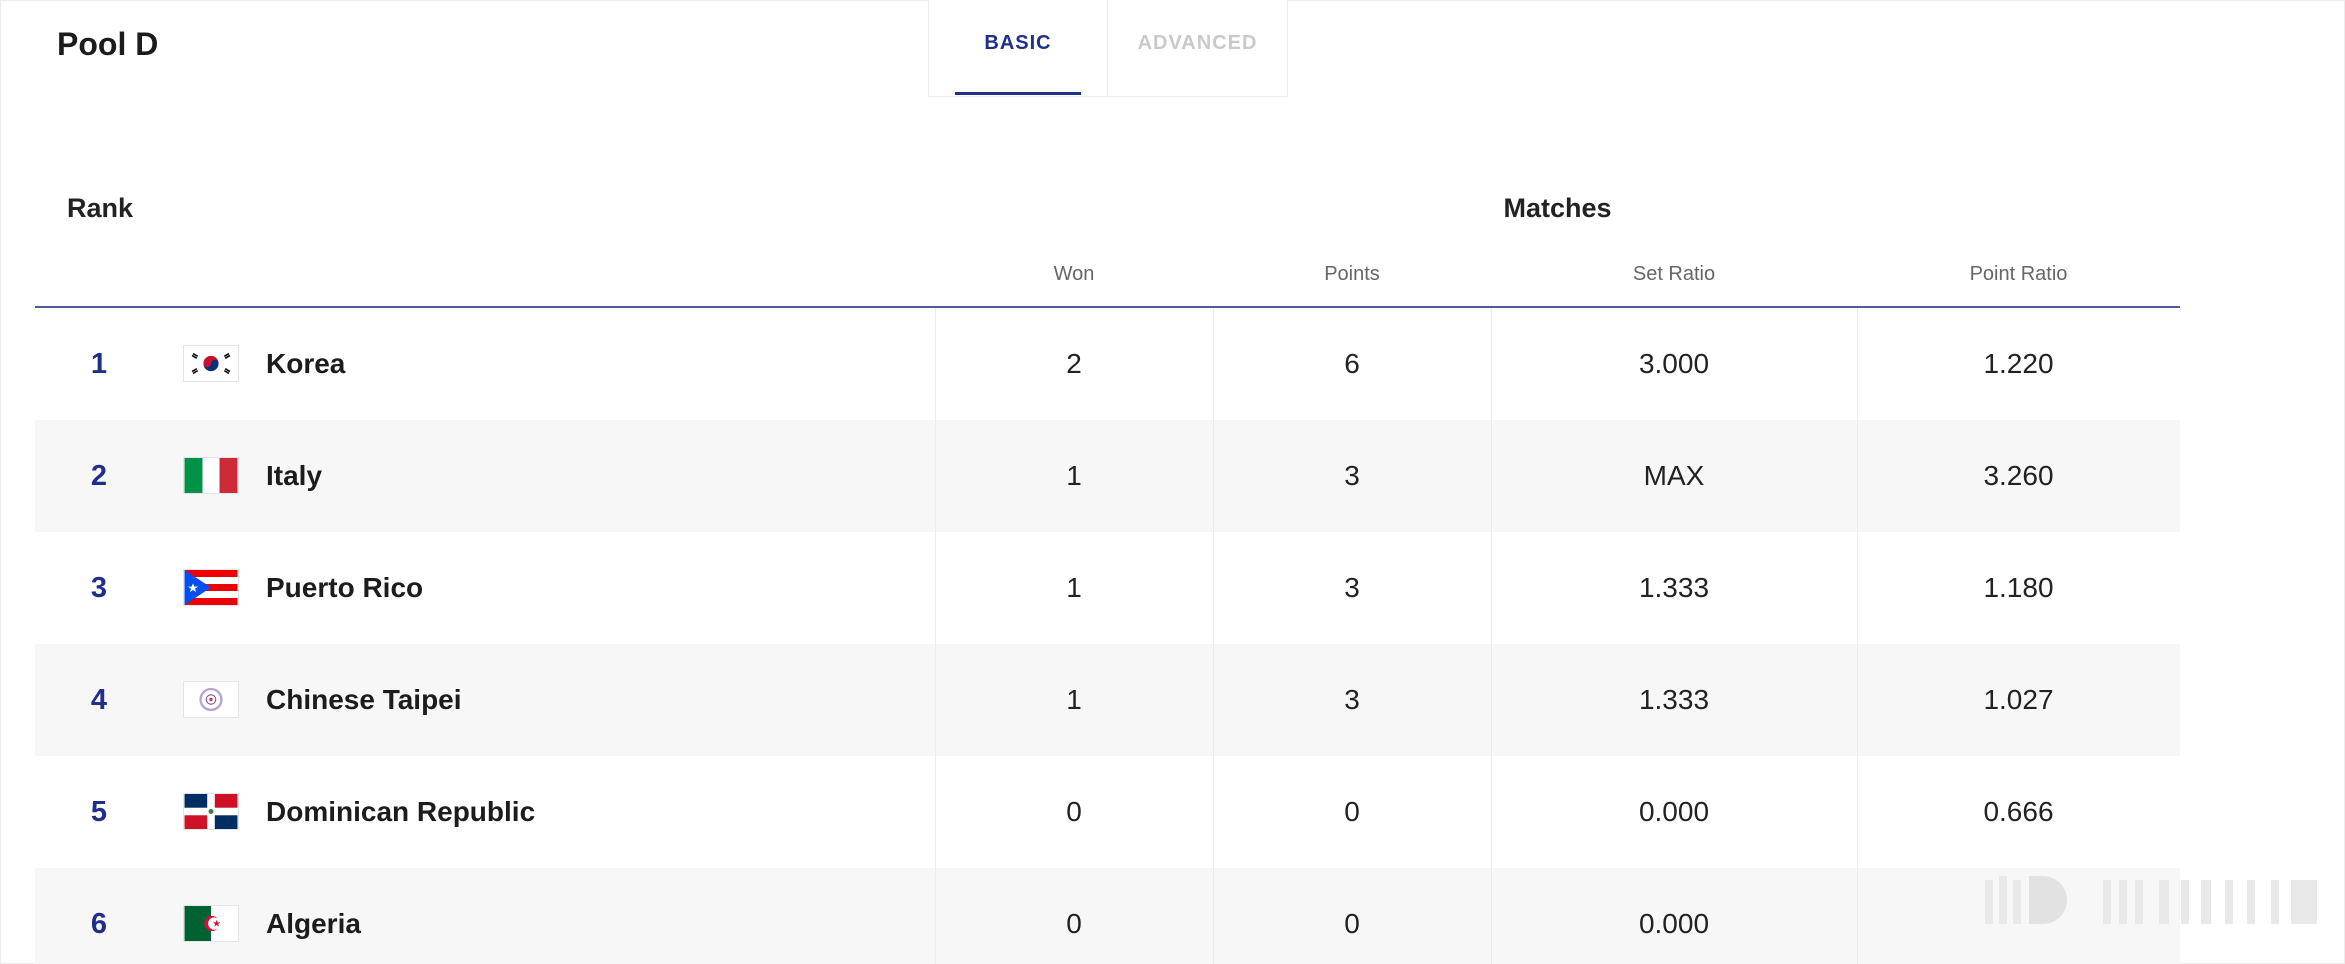  Describe the element at coordinates (1074, 274) in the screenshot. I see `won-column-header: Won` at that location.